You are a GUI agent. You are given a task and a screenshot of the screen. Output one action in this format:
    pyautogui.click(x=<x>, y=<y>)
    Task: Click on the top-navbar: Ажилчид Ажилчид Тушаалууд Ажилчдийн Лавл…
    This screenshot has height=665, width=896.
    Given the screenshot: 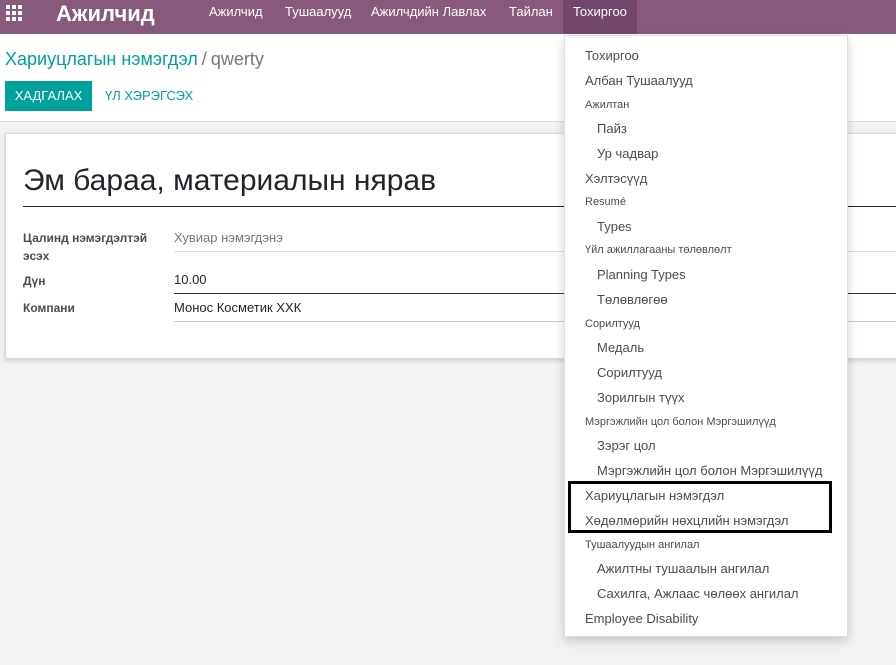 What is the action you would take?
    pyautogui.click(x=448, y=17)
    